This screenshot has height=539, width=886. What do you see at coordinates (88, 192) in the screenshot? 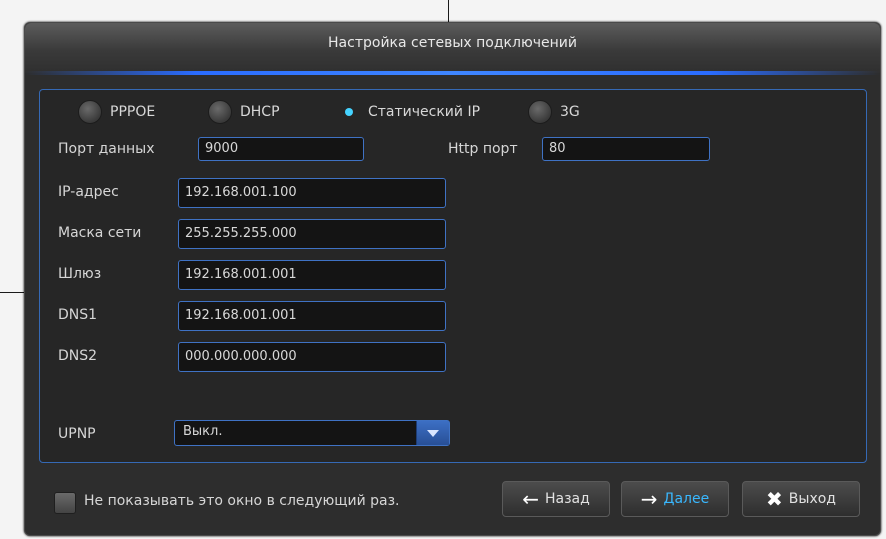
I see `ip-address-label: IP-адрес` at bounding box center [88, 192].